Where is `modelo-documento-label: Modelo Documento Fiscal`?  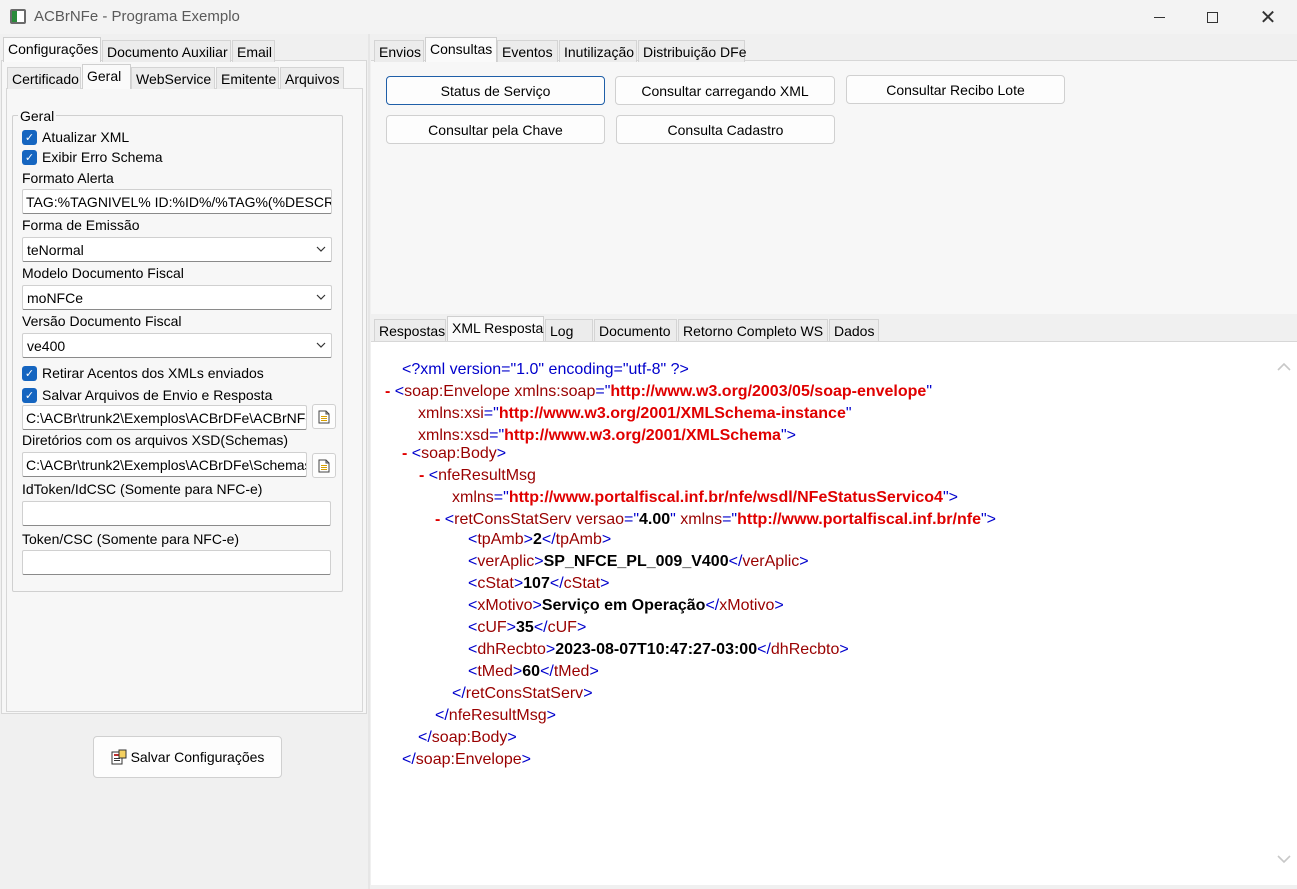
modelo-documento-label: Modelo Documento Fiscal is located at coordinates (103, 273).